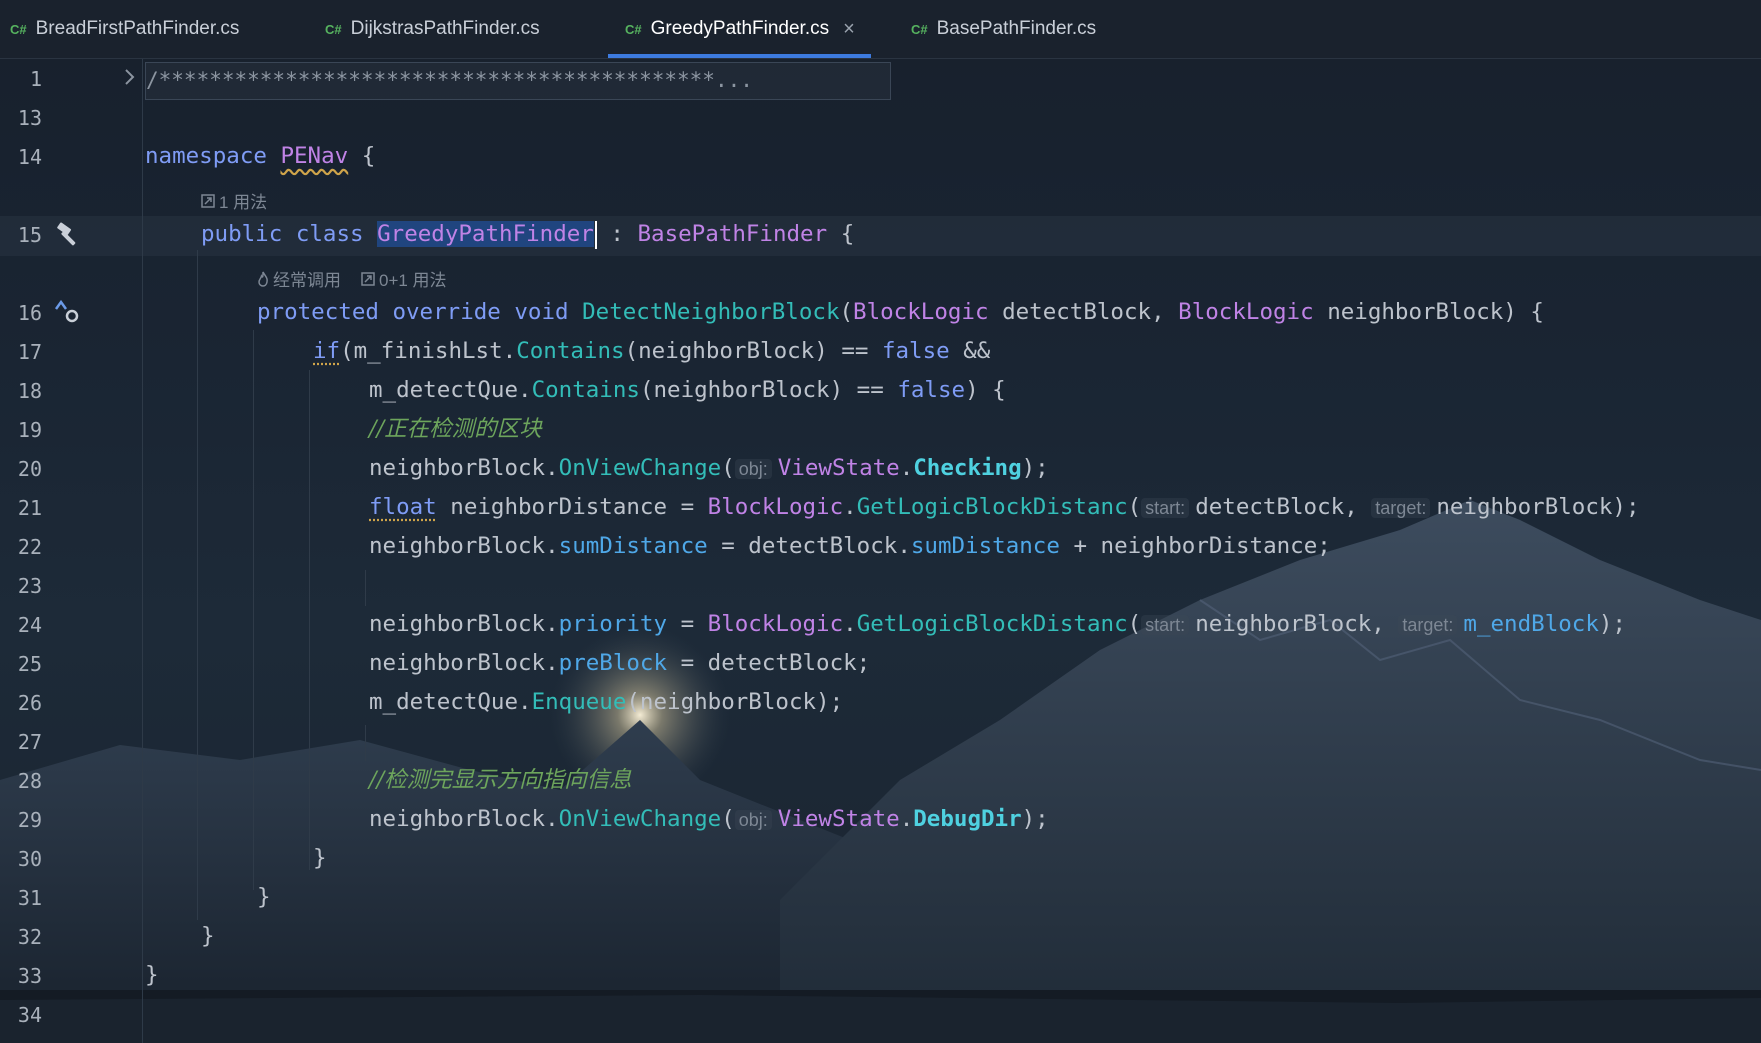 The image size is (1761, 1043). Describe the element at coordinates (142, 551) in the screenshot. I see `gutter-separator` at that location.